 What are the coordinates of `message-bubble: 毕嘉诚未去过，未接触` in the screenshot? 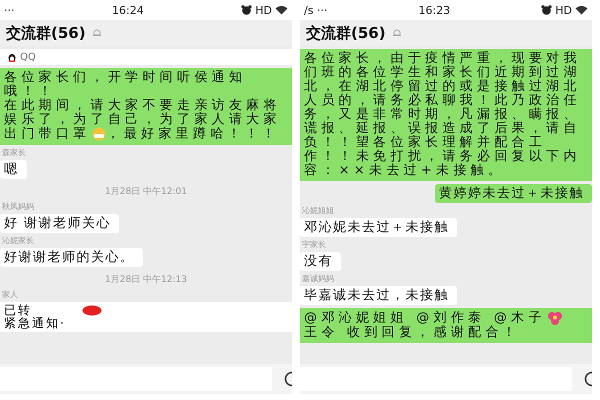 It's located at (378, 295).